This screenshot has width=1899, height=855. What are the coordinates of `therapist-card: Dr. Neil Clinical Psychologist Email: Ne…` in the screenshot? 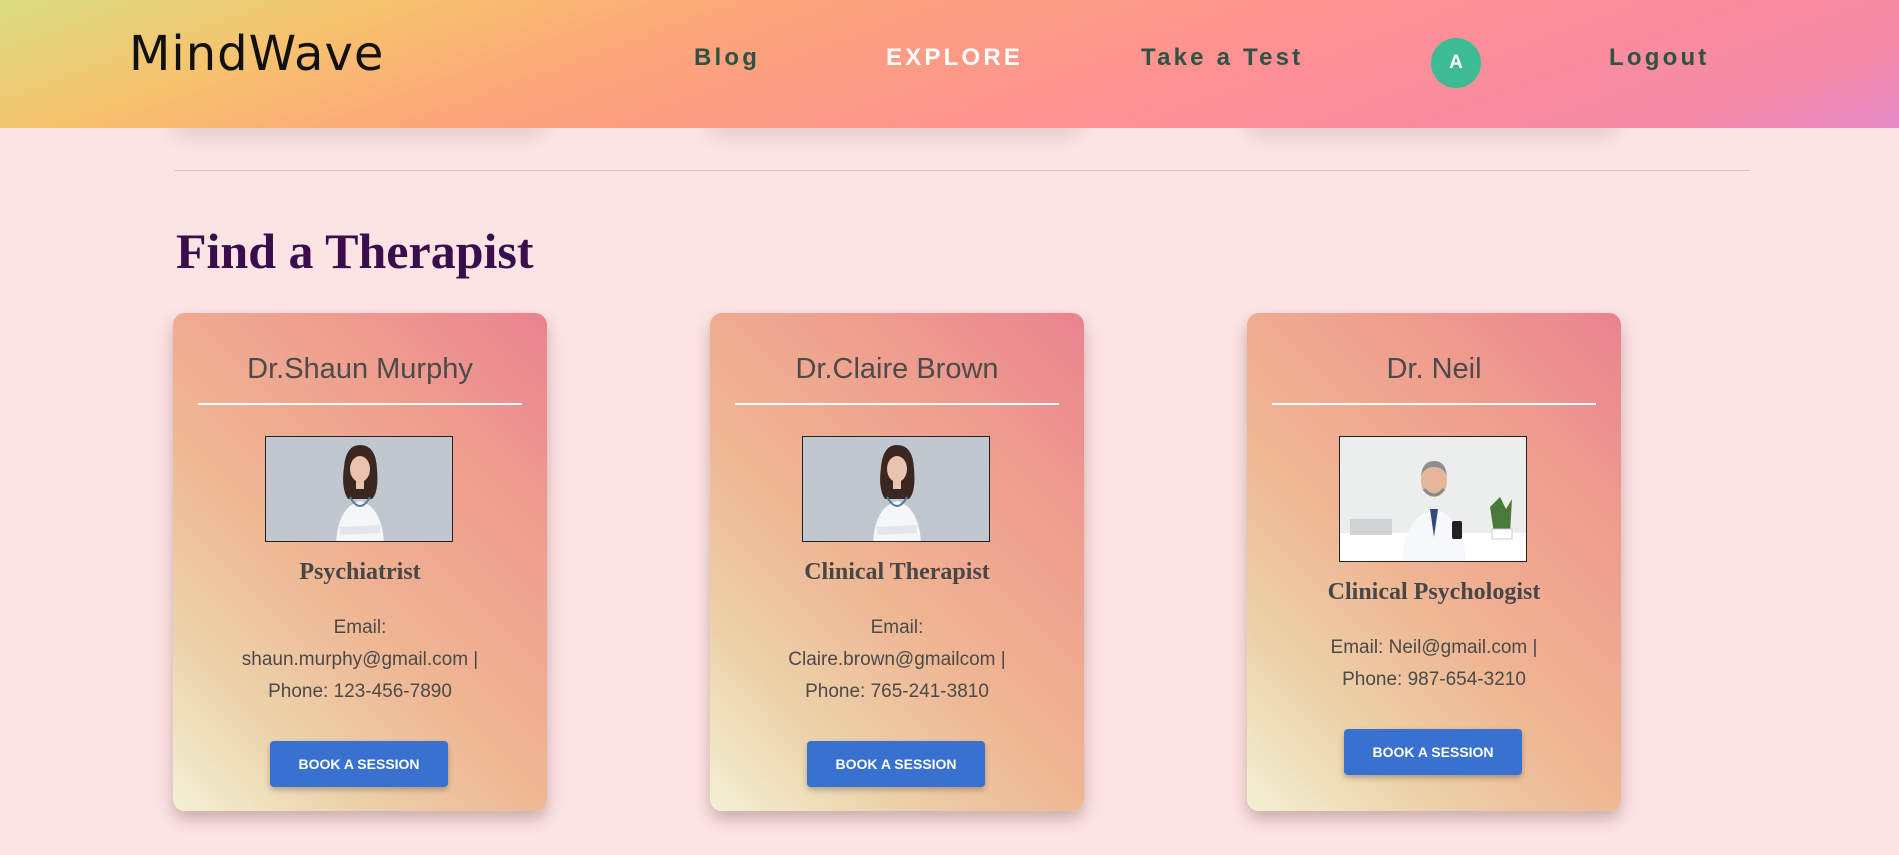 It's located at (1434, 562).